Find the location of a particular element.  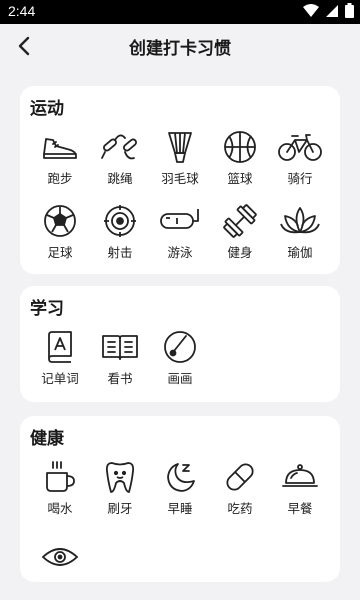

habit-label: 射击 is located at coordinates (120, 252).